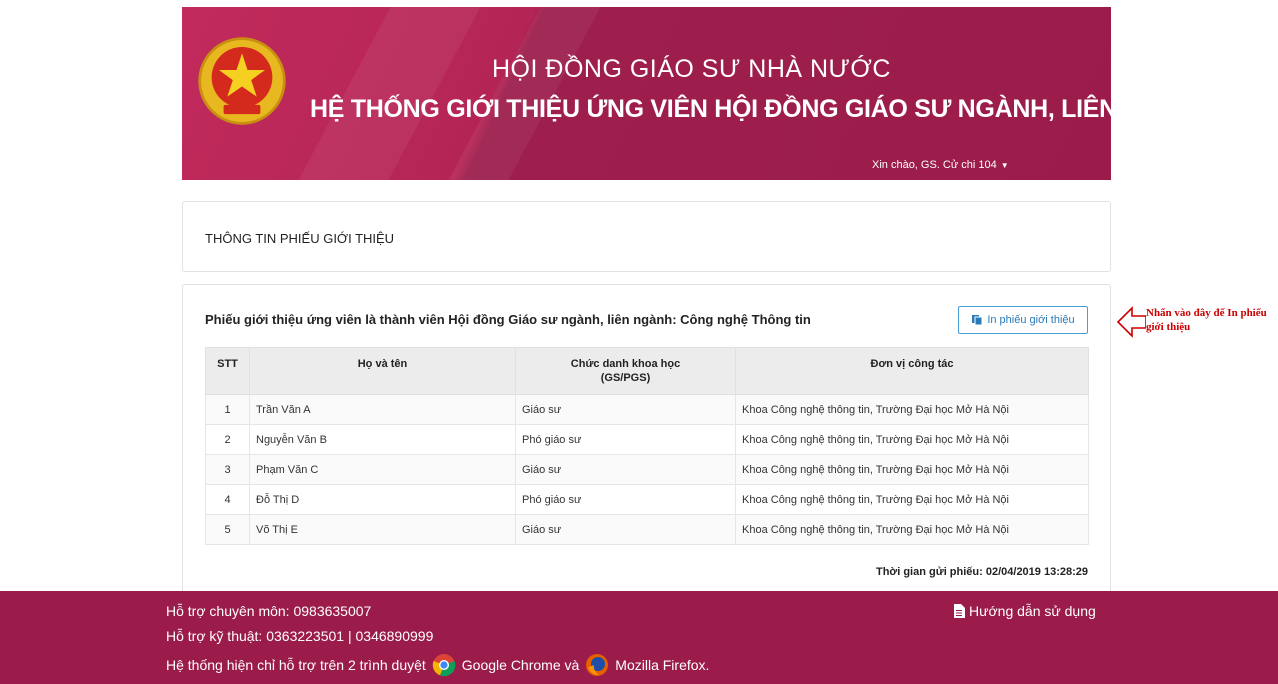  What do you see at coordinates (300, 636) in the screenshot?
I see `support-tech: Hỗ trợ kỹ thuật: 0363223501 | 0346890999` at bounding box center [300, 636].